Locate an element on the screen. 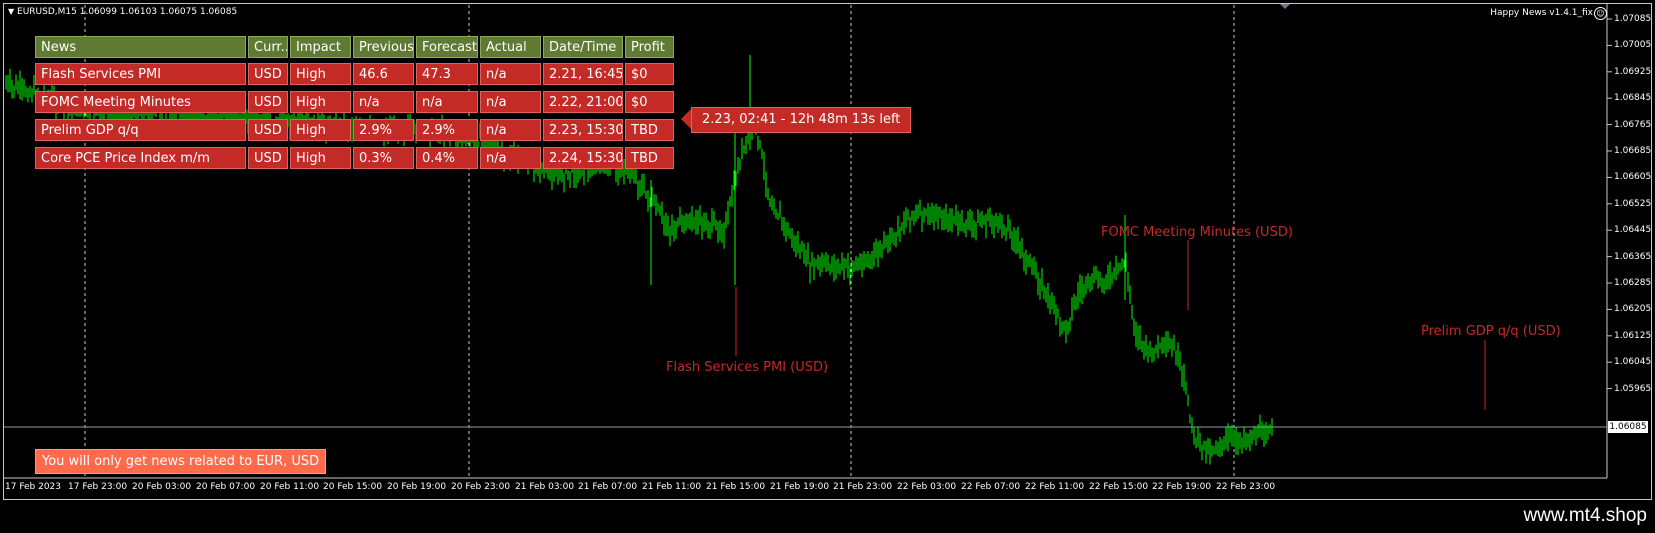 The width and height of the screenshot is (1655, 533). row-4-news: Core PCE Price Index m/m is located at coordinates (140, 158).